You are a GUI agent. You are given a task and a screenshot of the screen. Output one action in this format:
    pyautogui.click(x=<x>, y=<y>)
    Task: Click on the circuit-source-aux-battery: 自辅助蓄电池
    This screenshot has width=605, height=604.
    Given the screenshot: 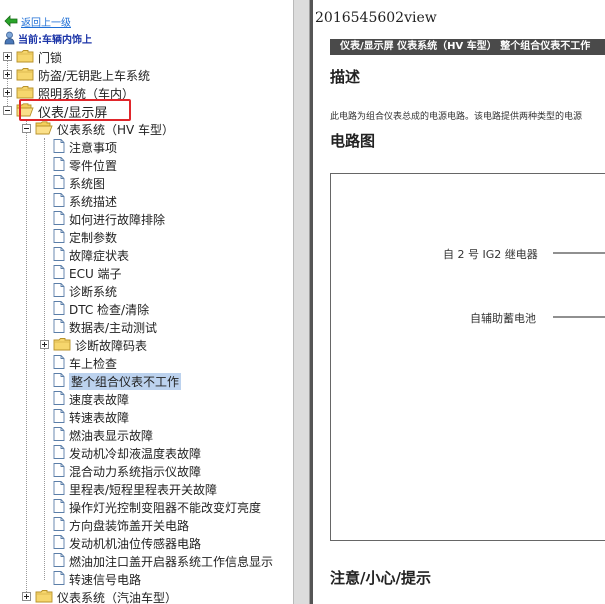 What is the action you would take?
    pyautogui.click(x=503, y=318)
    